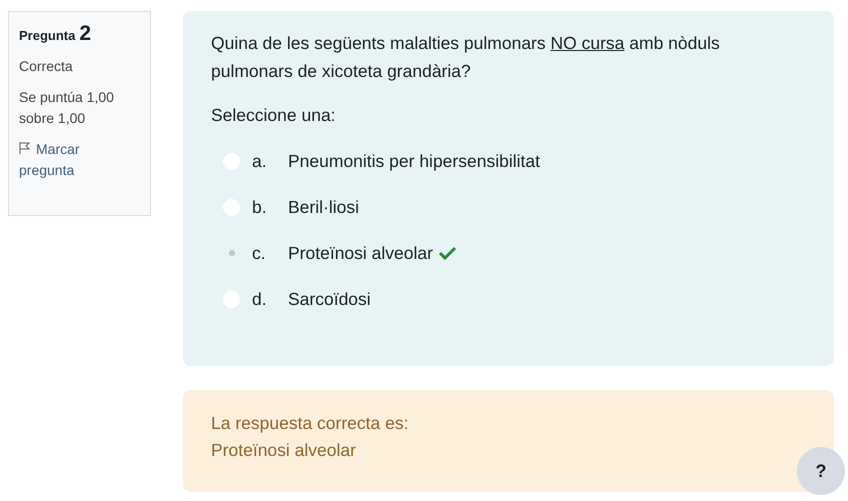 The width and height of the screenshot is (848, 501). Describe the element at coordinates (55, 34) in the screenshot. I see `question-title: Pregunta 2` at that location.